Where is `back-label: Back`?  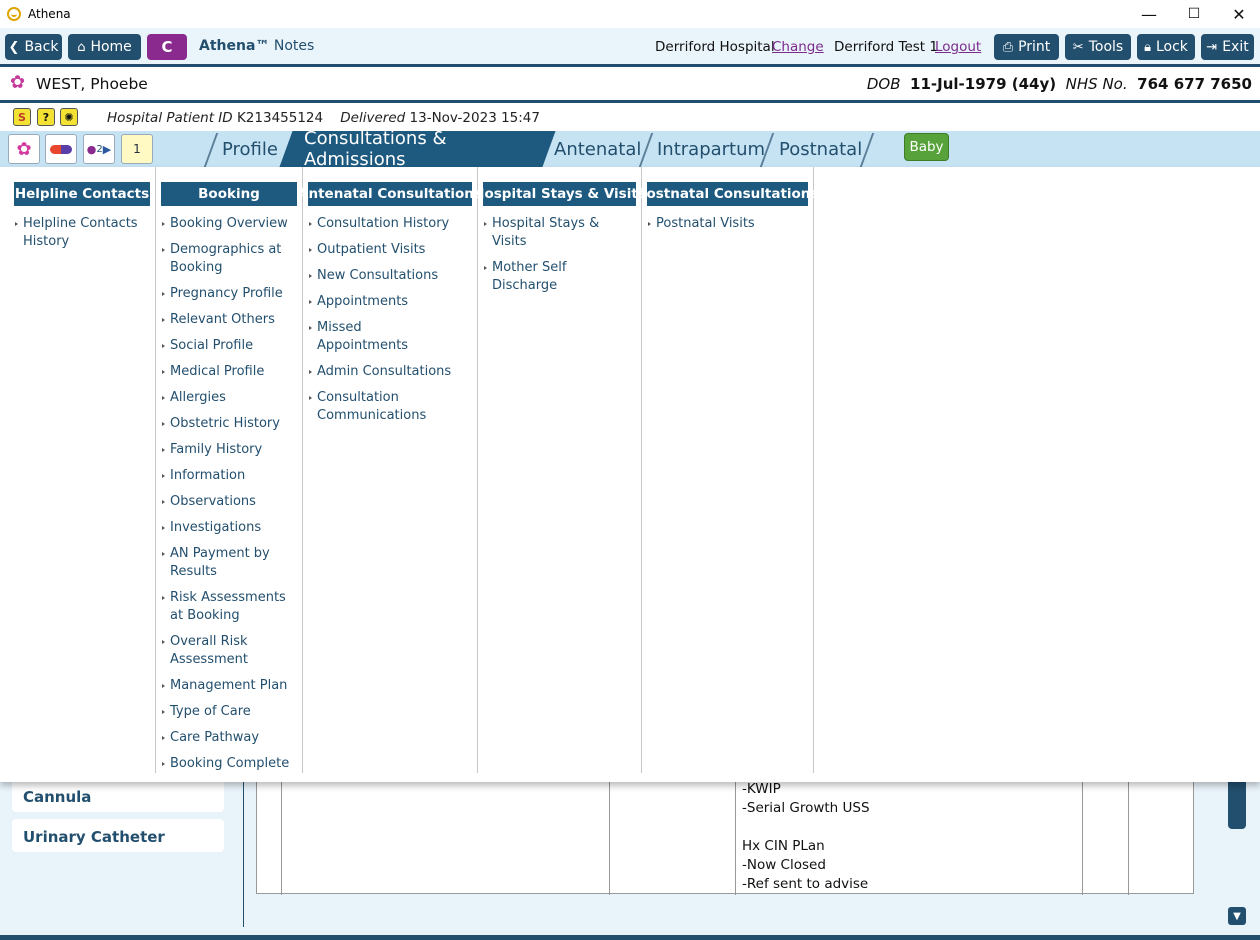
back-label: Back is located at coordinates (41, 47).